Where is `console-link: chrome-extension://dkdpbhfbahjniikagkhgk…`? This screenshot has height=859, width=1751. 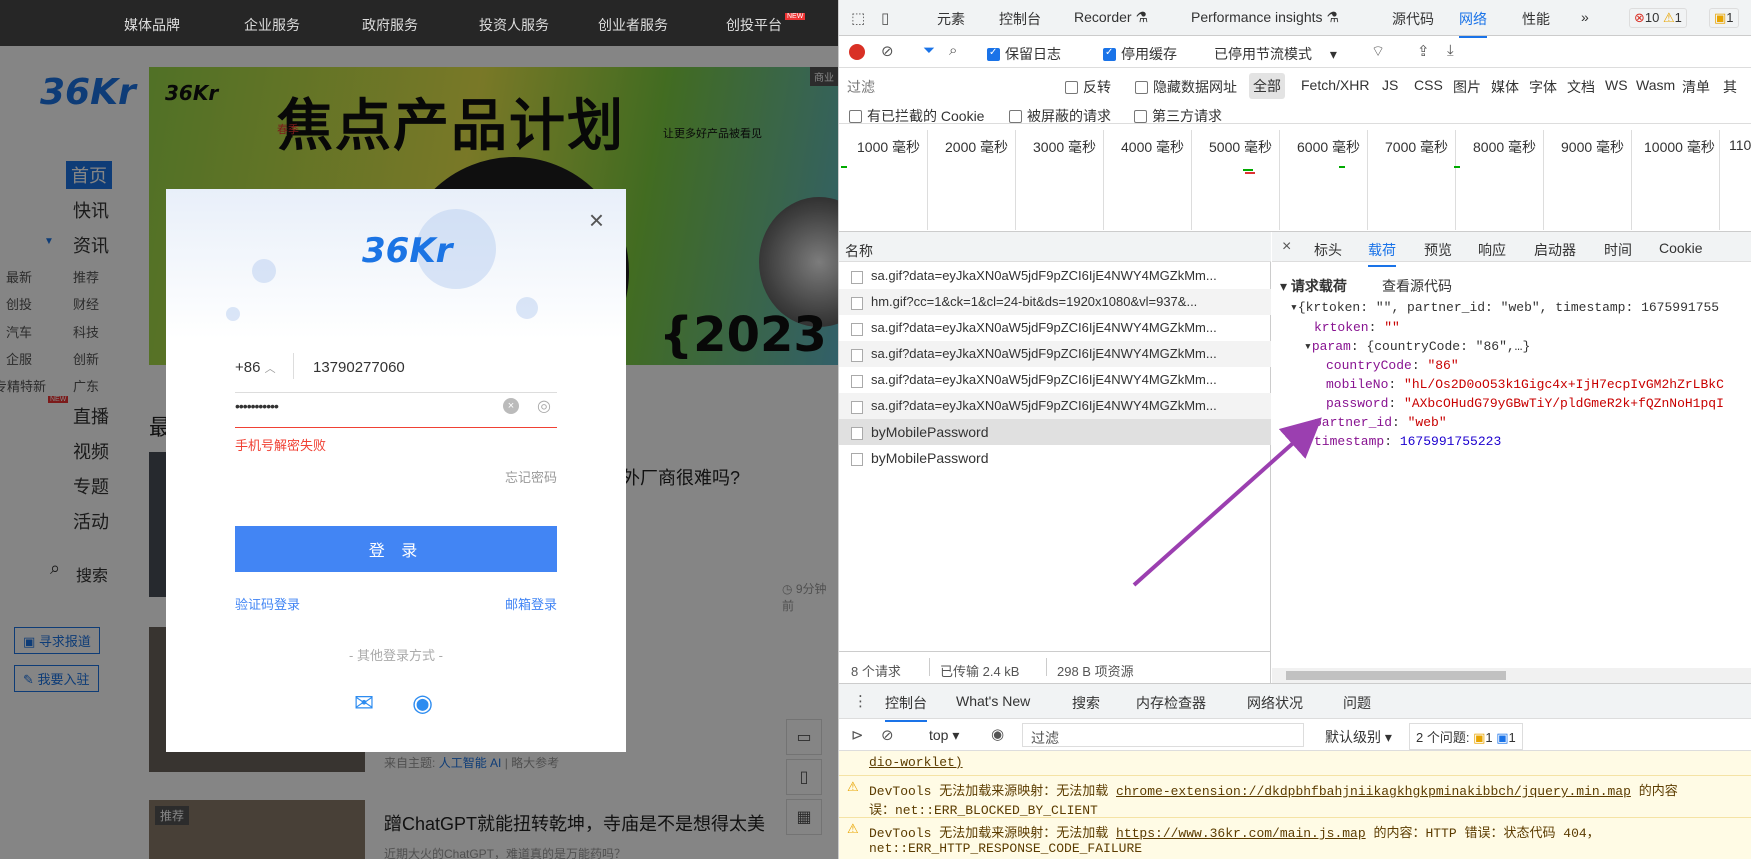
console-link: chrome-extension://dkdpbhfbahjniikagkhgk… is located at coordinates (1373, 791).